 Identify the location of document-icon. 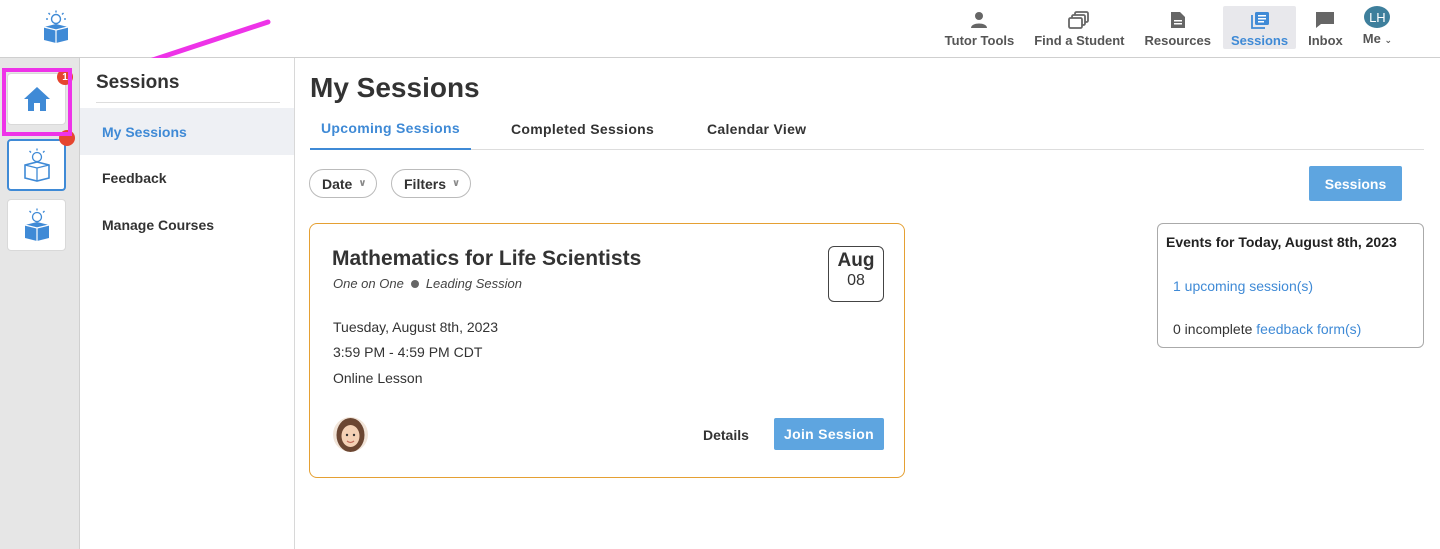
(1177, 20).